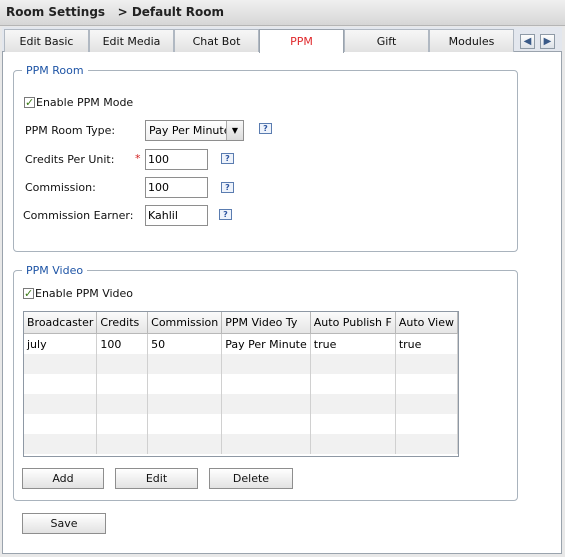 The height and width of the screenshot is (557, 565). Describe the element at coordinates (251, 478) in the screenshot. I see `delete-button: Delete` at that location.